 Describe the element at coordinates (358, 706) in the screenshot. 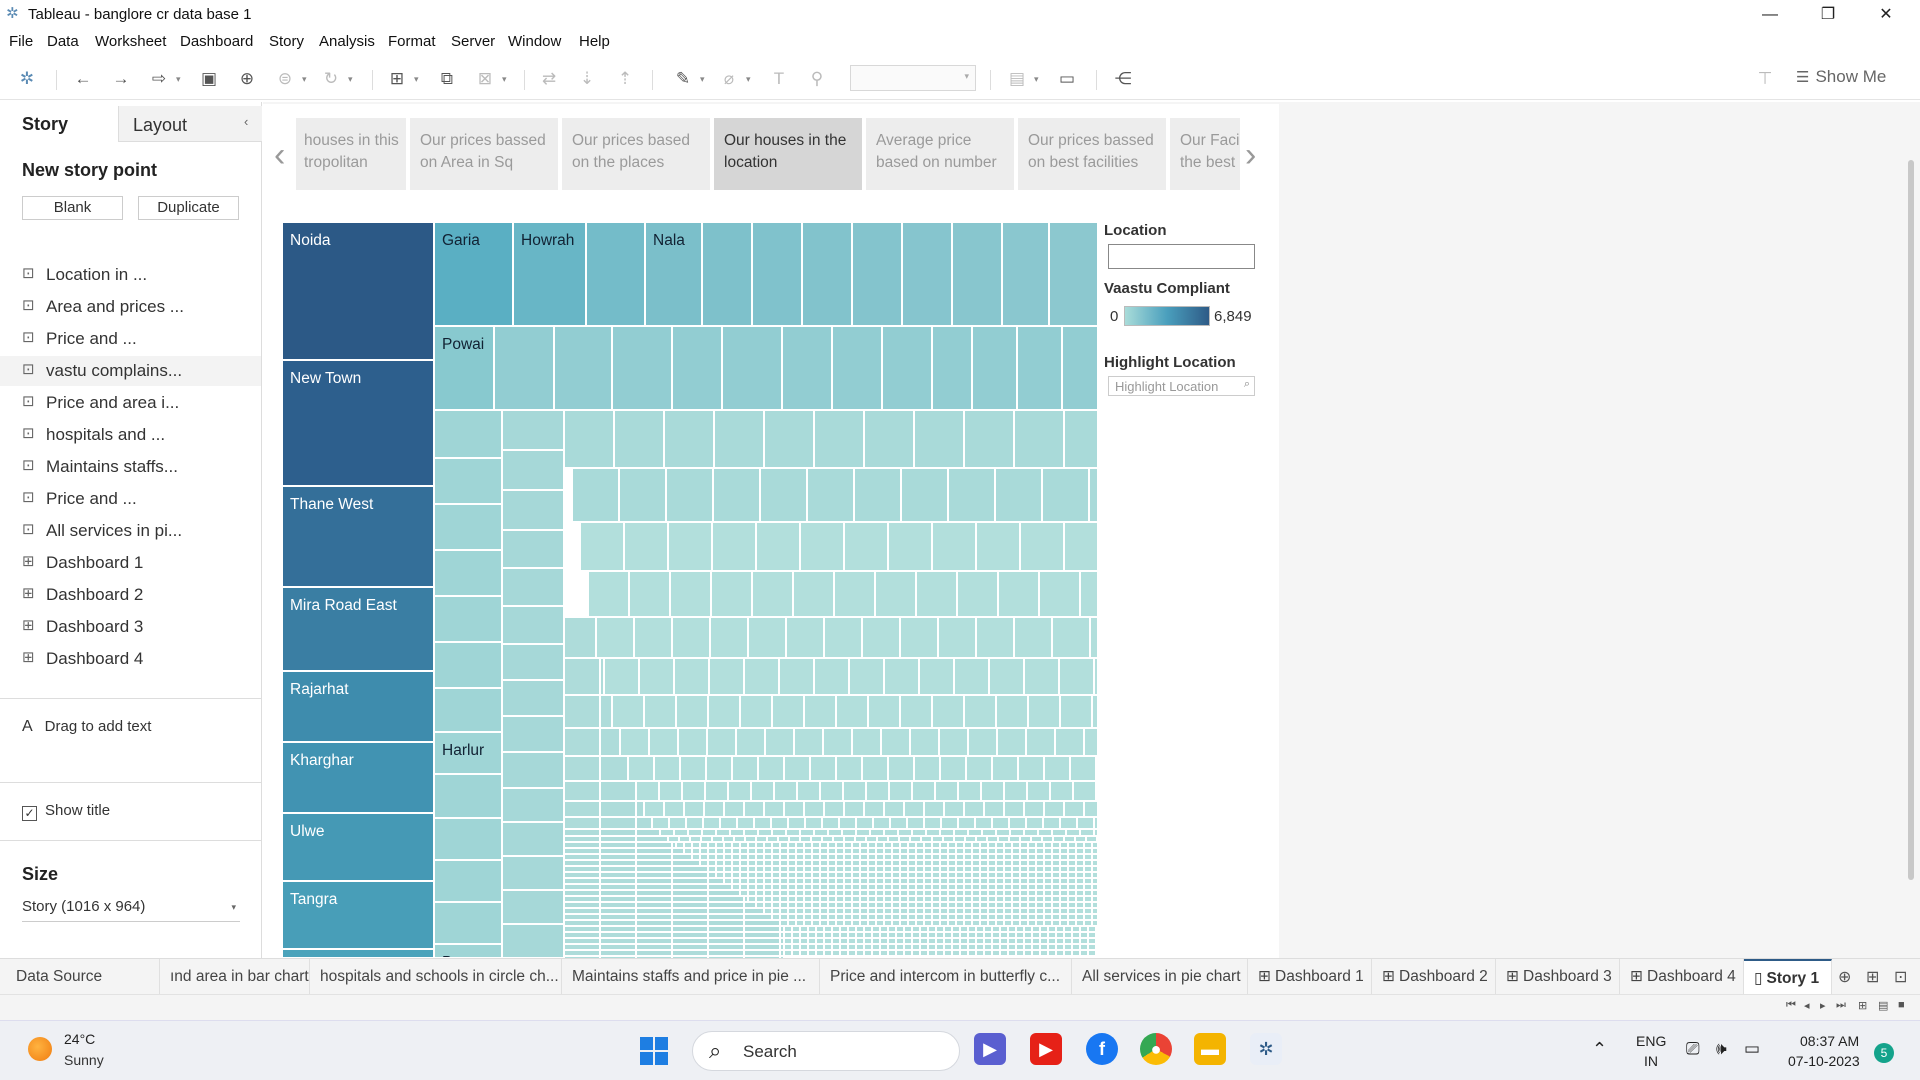

I see `treemap-cell-big: Rajarhat` at that location.